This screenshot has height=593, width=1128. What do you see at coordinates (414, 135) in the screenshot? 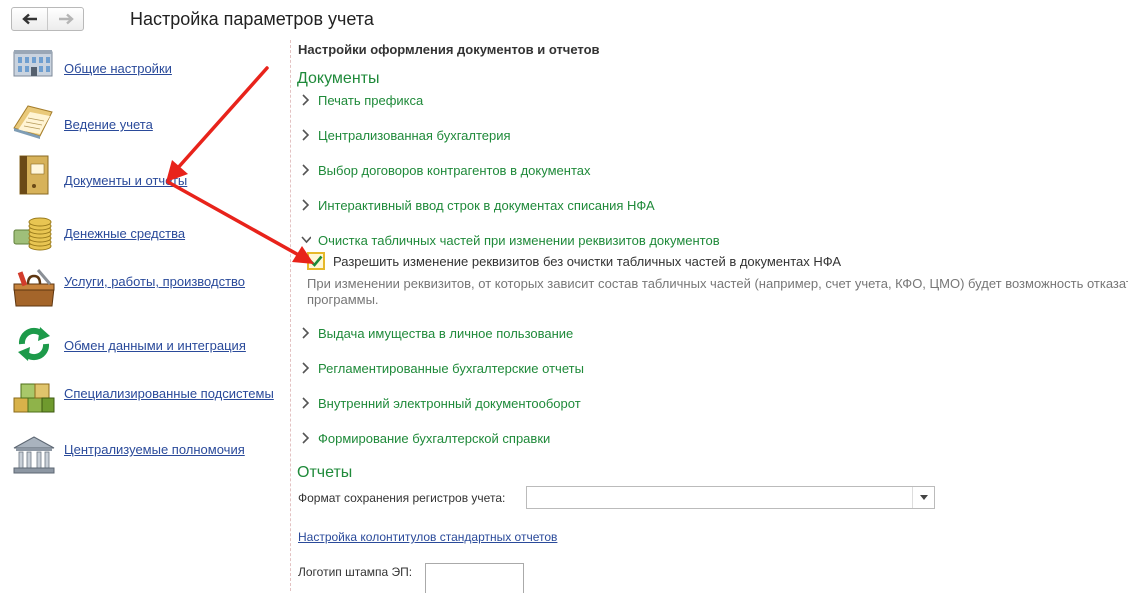
I see `group-label: Централизованная бухгалтерия` at bounding box center [414, 135].